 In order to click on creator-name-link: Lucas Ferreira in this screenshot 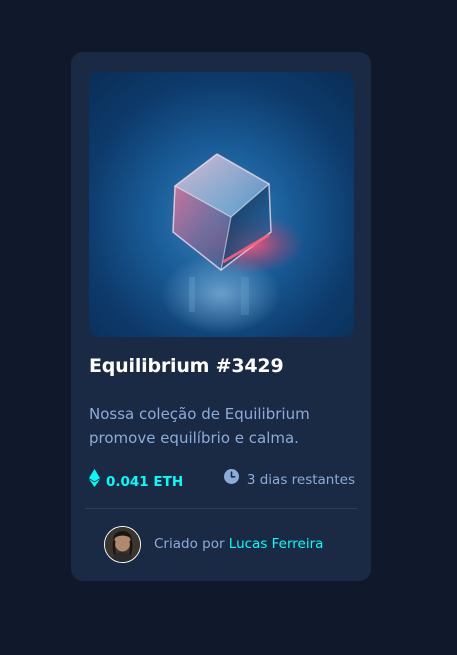, I will do `click(276, 544)`.